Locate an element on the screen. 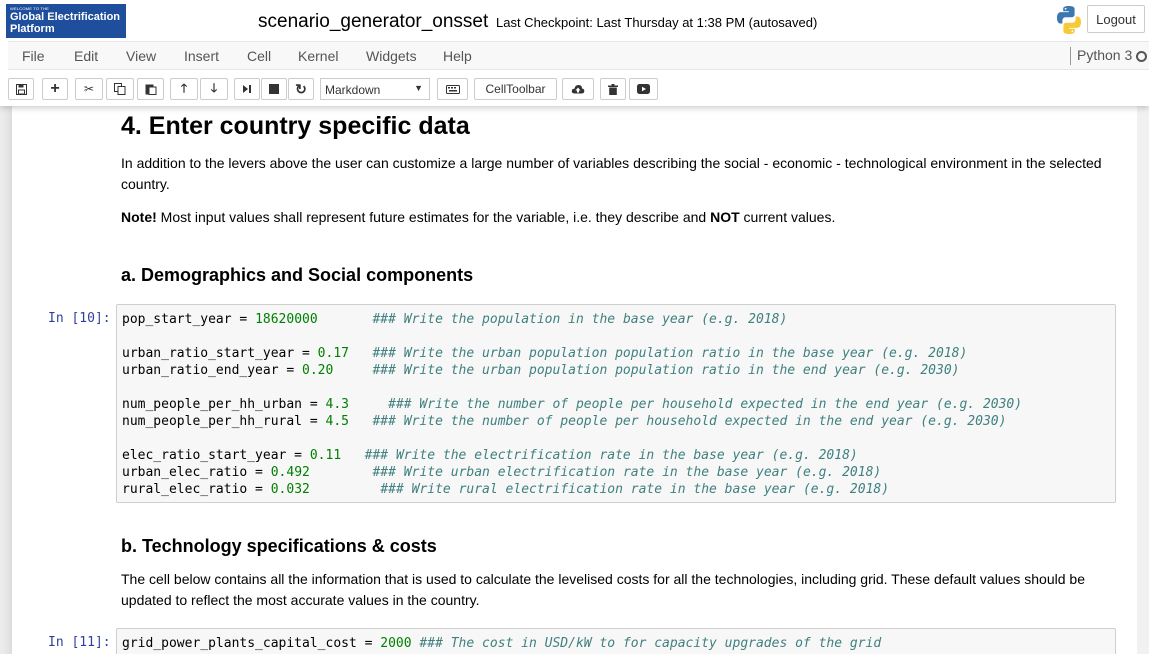 This screenshot has width=1149, height=654. floppy-disk-icon is located at coordinates (21, 89).